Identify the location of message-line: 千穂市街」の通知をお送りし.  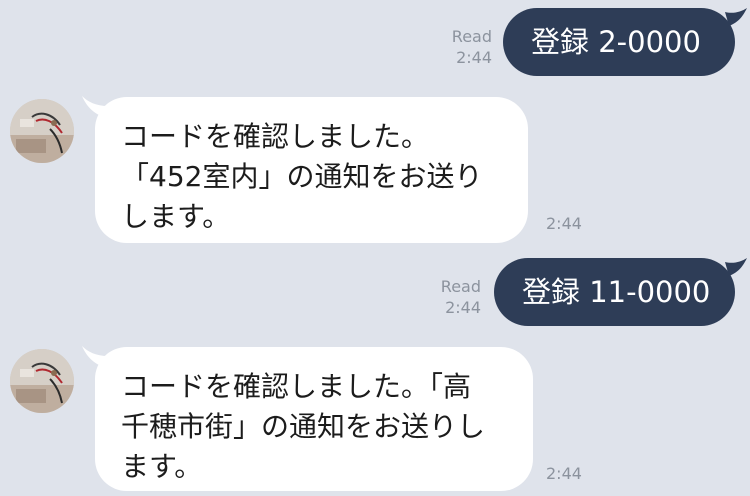
(303, 426).